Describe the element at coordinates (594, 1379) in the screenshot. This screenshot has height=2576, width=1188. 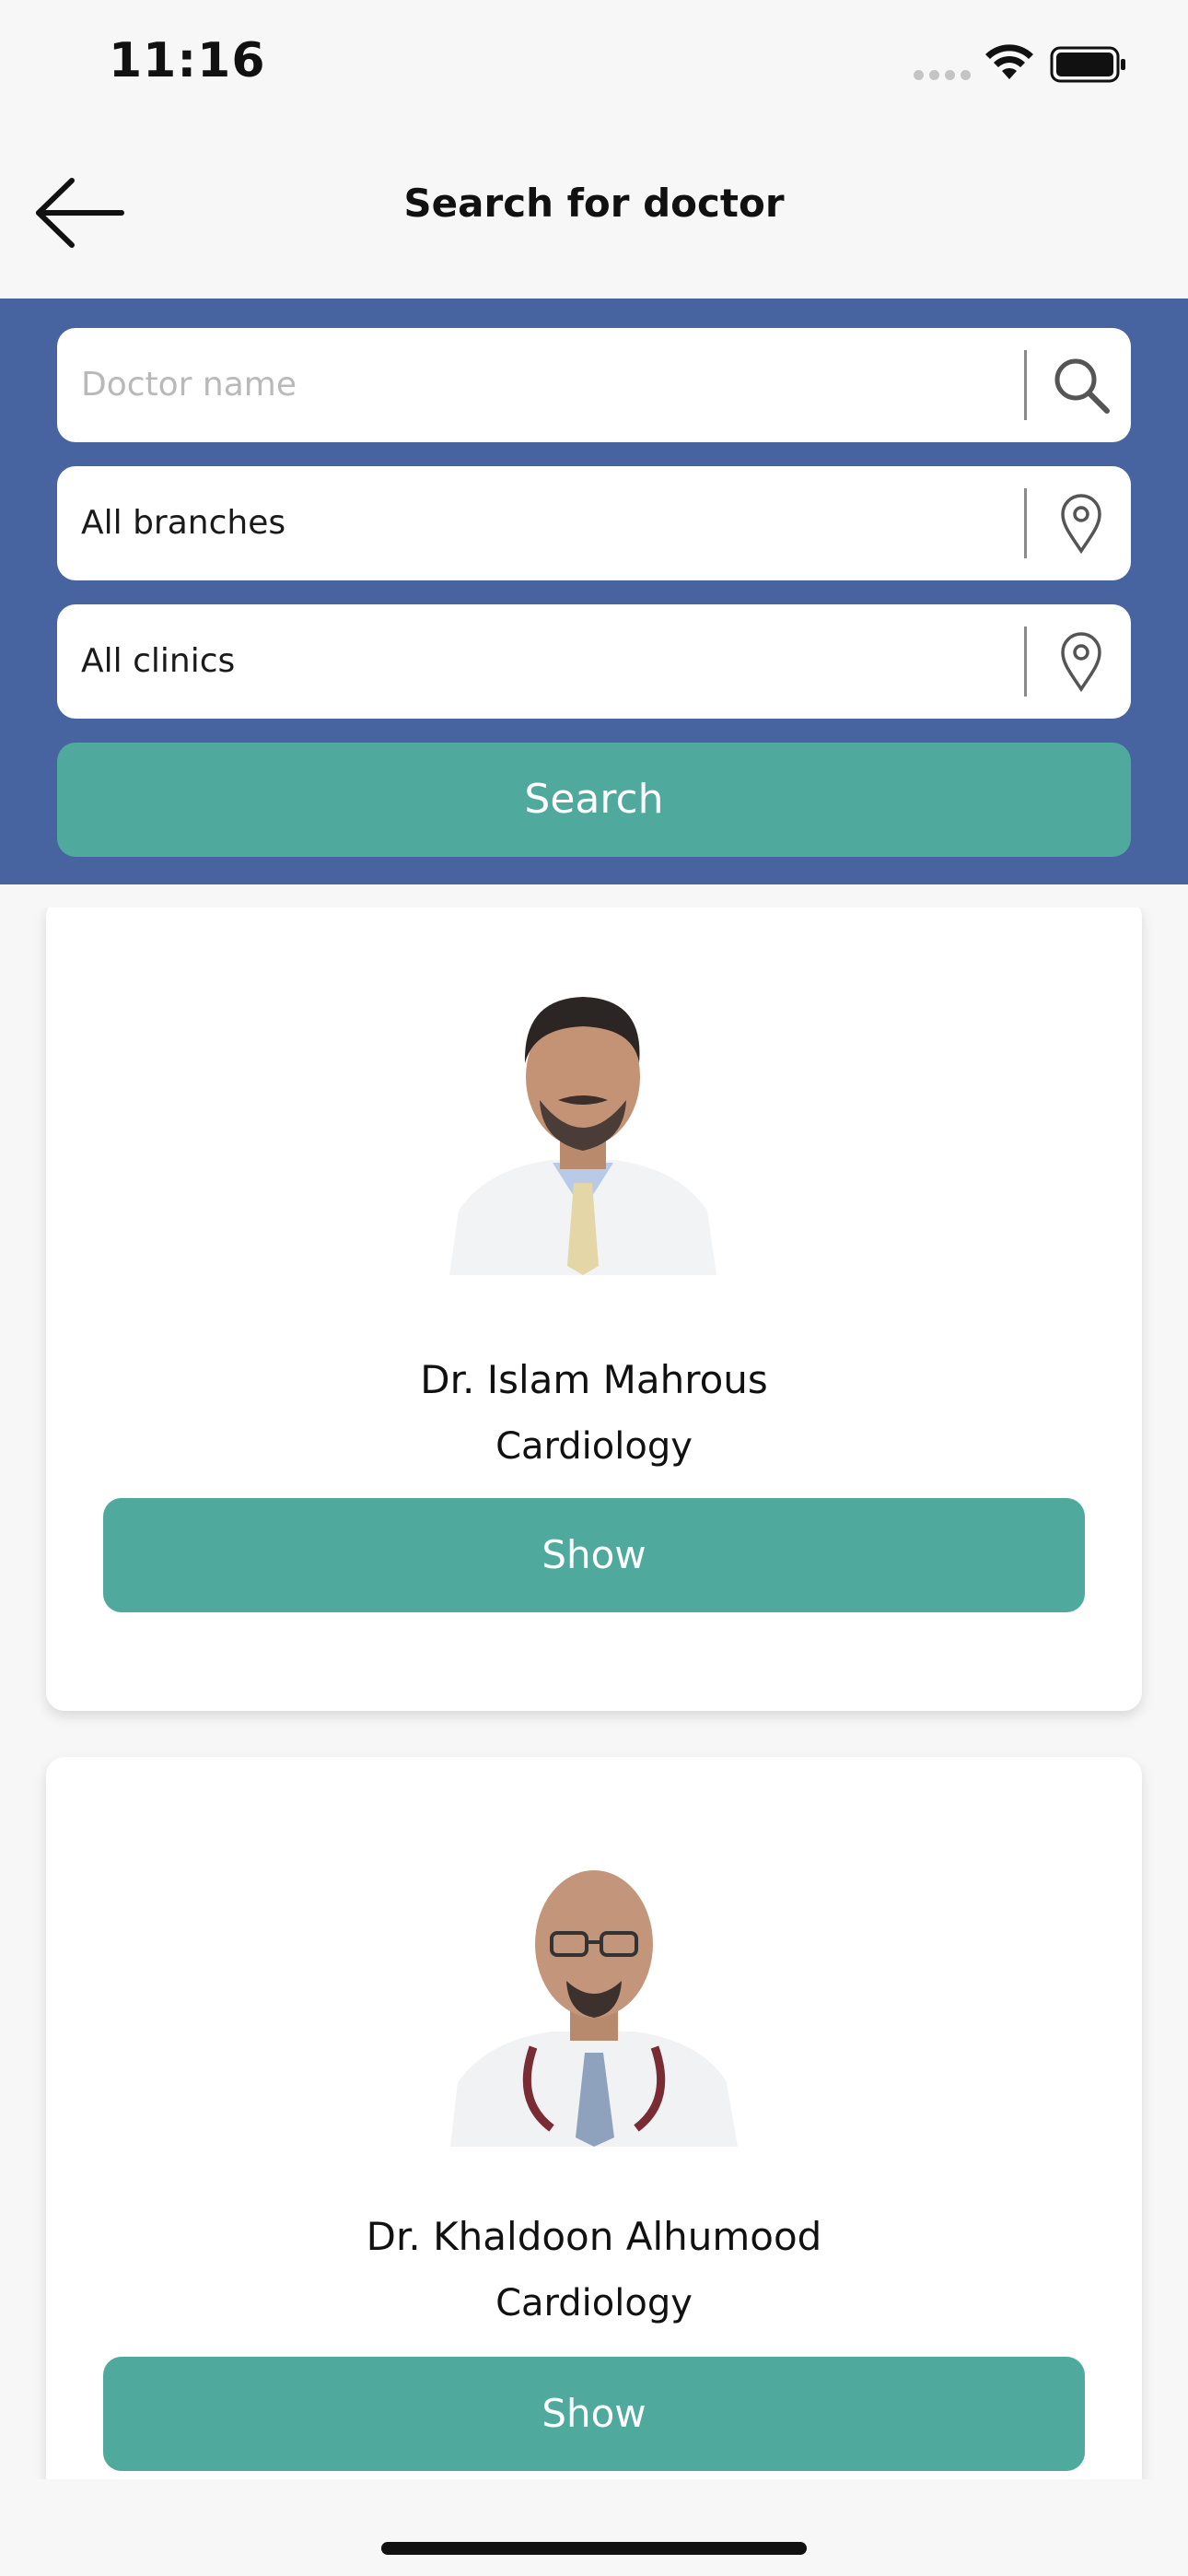
I see `doctor-name: Dr. Islam Mahrous` at that location.